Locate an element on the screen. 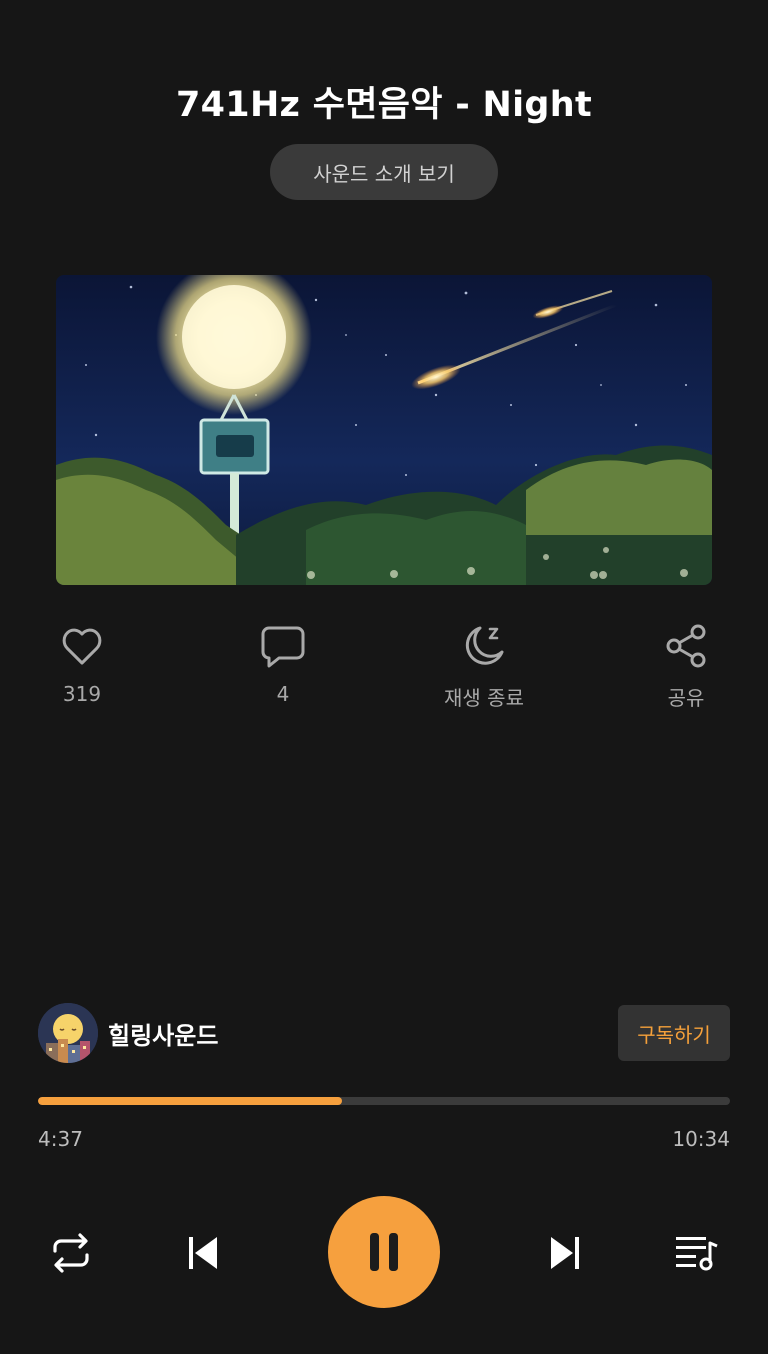  skip-next-icon is located at coordinates (565, 1253).